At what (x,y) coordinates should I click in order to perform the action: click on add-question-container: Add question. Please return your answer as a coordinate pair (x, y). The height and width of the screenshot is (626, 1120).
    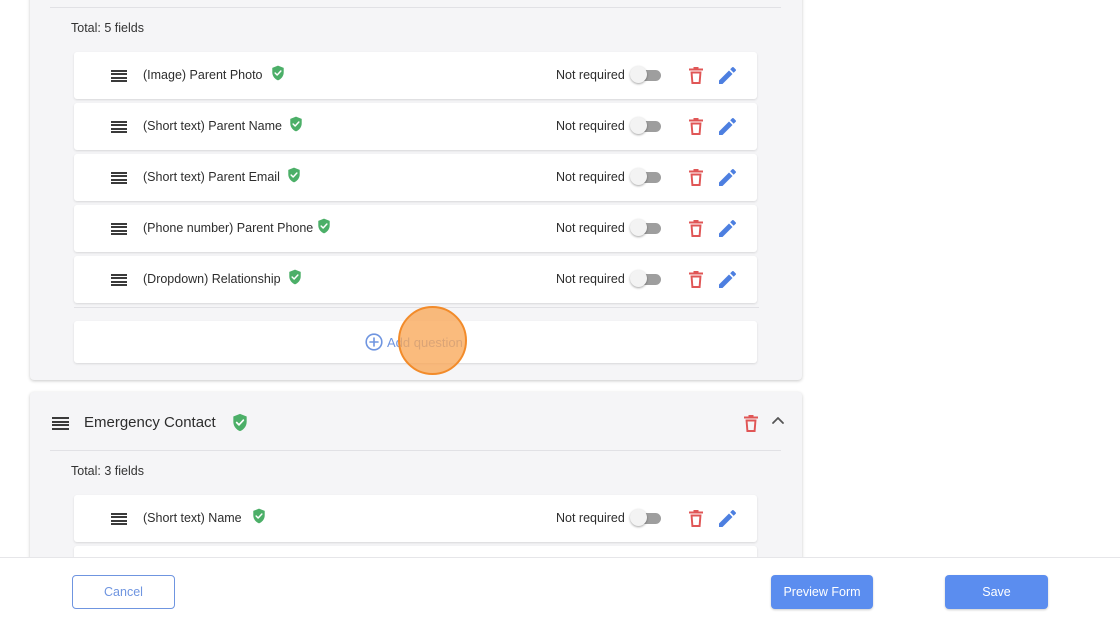
    Looking at the image, I should click on (415, 342).